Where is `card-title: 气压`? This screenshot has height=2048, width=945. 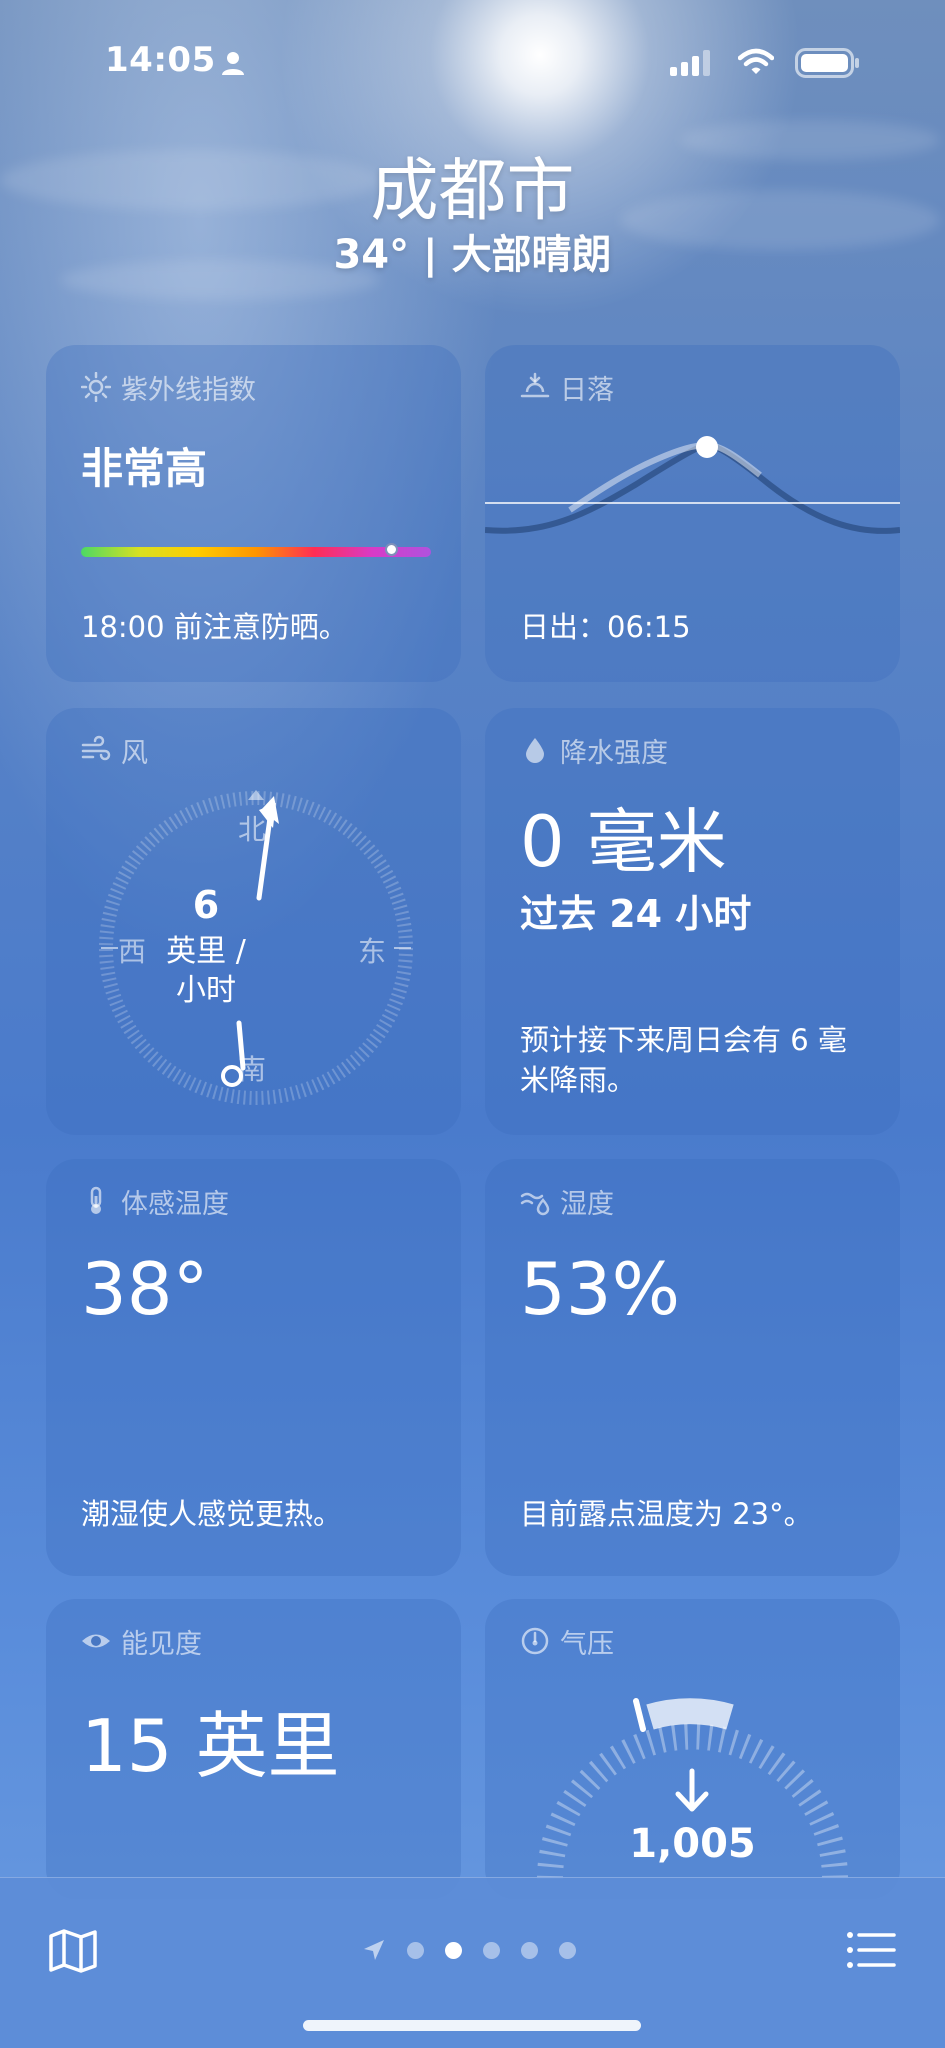
card-title: 气压 is located at coordinates (587, 1644).